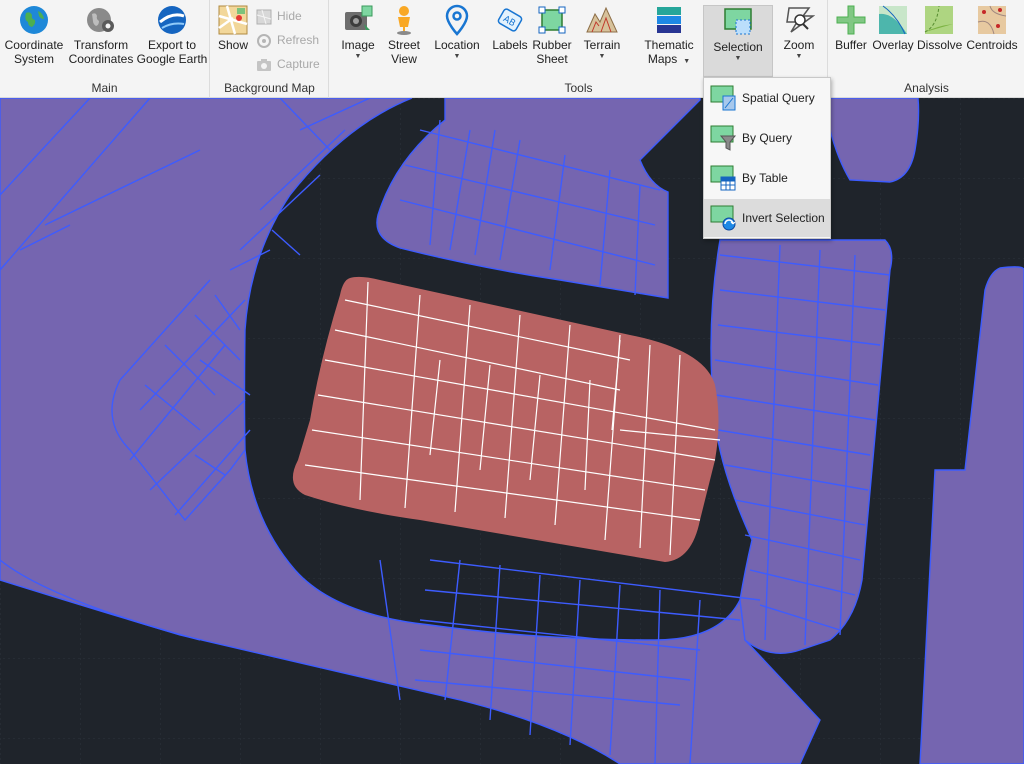  I want to click on overlay-button: Overlay, so click(893, 28).